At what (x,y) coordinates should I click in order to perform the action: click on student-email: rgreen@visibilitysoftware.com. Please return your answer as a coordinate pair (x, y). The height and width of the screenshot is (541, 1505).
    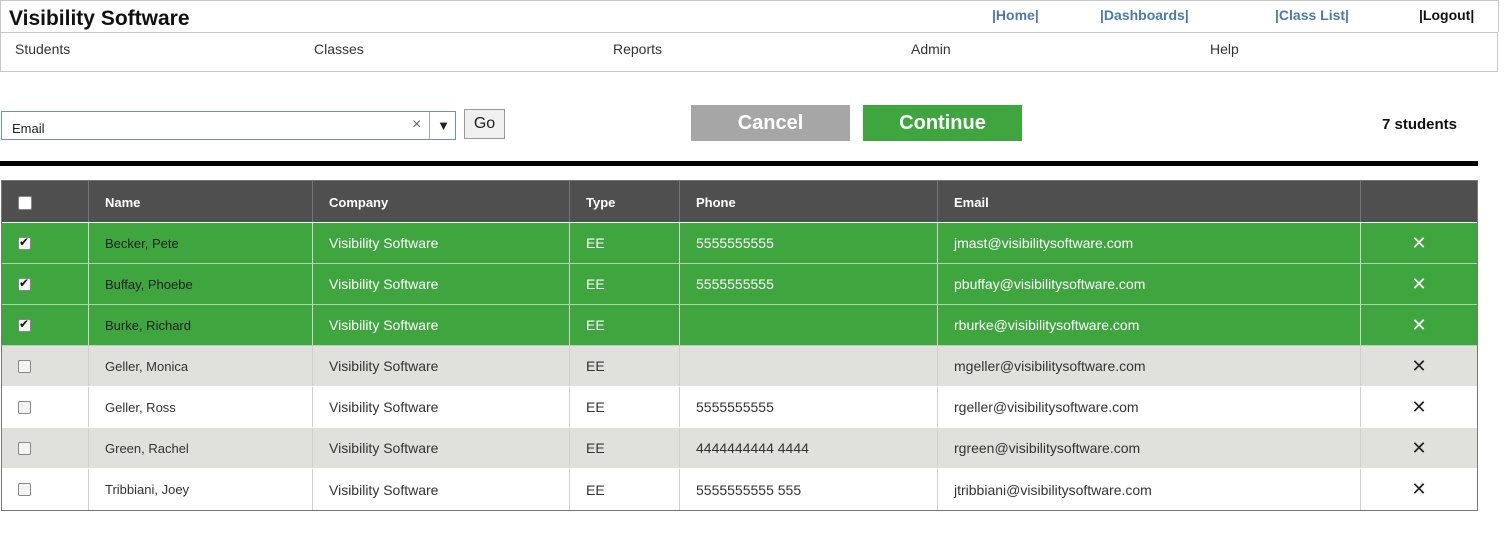
    Looking at the image, I should click on (1149, 448).